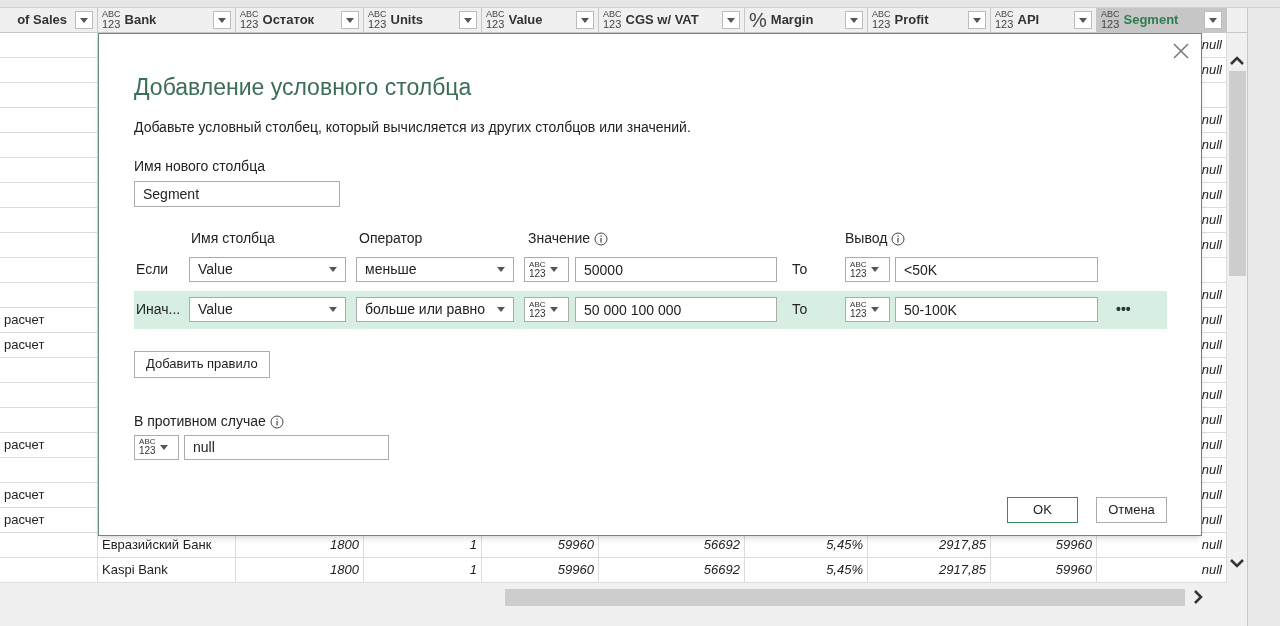  Describe the element at coordinates (135, 570) in the screenshot. I see `table-cell-text: Kaspi Bank` at that location.